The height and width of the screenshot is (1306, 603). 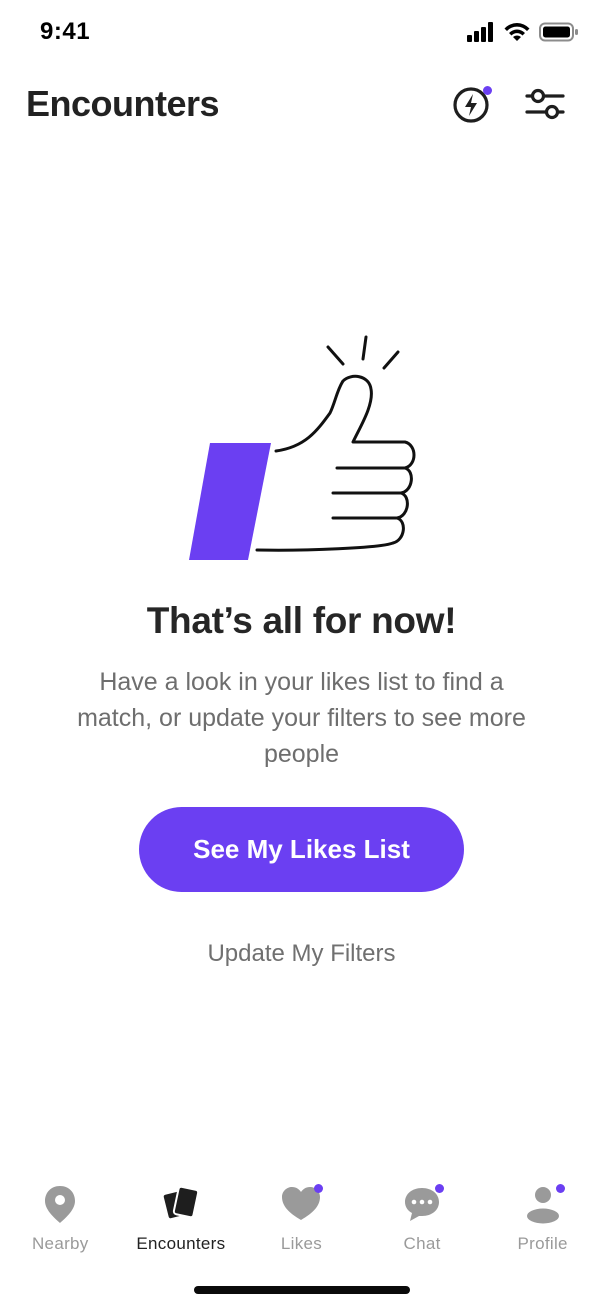 What do you see at coordinates (301, 849) in the screenshot?
I see `see-likes-list-button: See My Likes List` at bounding box center [301, 849].